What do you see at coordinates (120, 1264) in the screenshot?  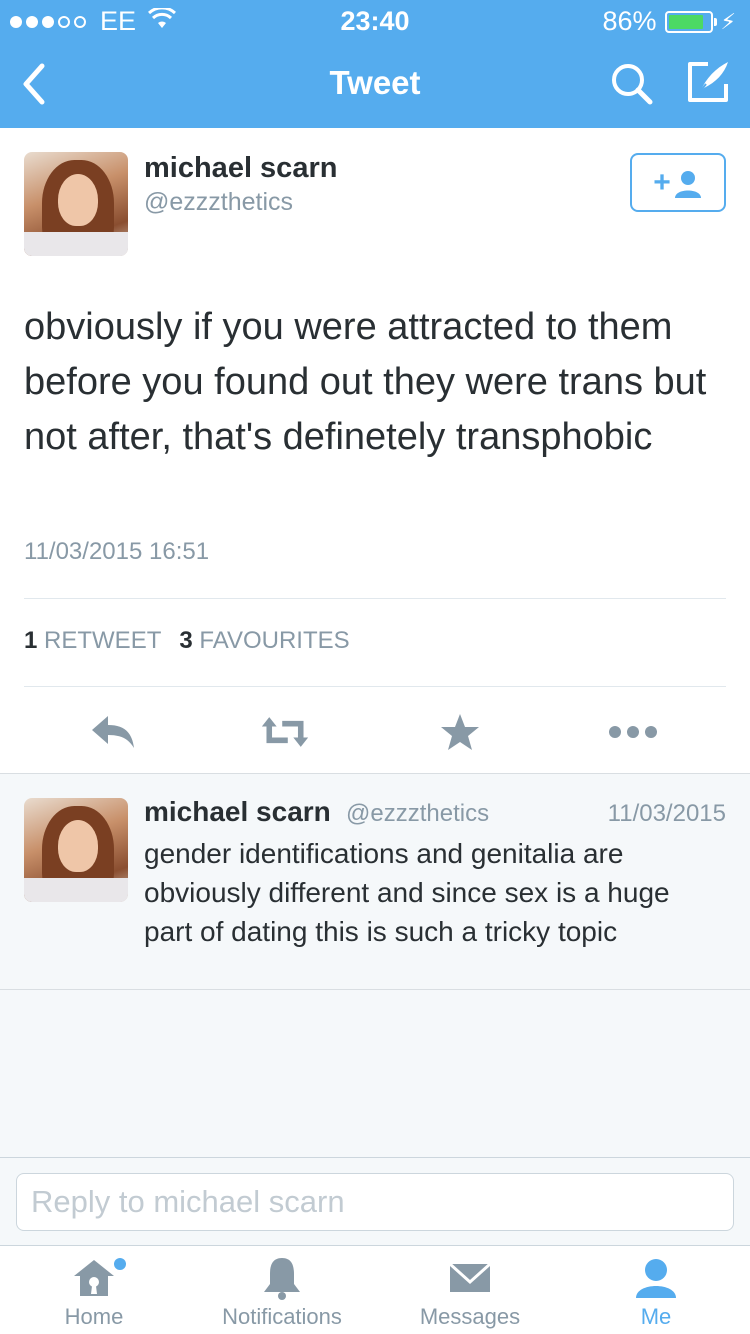 I see `home-badge` at bounding box center [120, 1264].